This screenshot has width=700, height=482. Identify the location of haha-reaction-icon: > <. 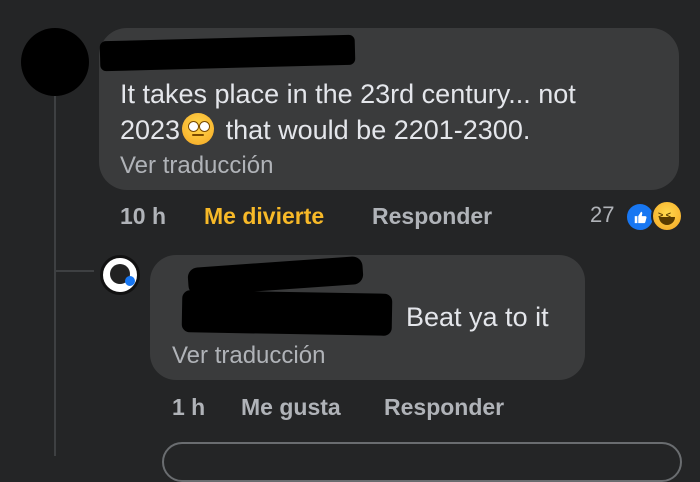
(667, 216).